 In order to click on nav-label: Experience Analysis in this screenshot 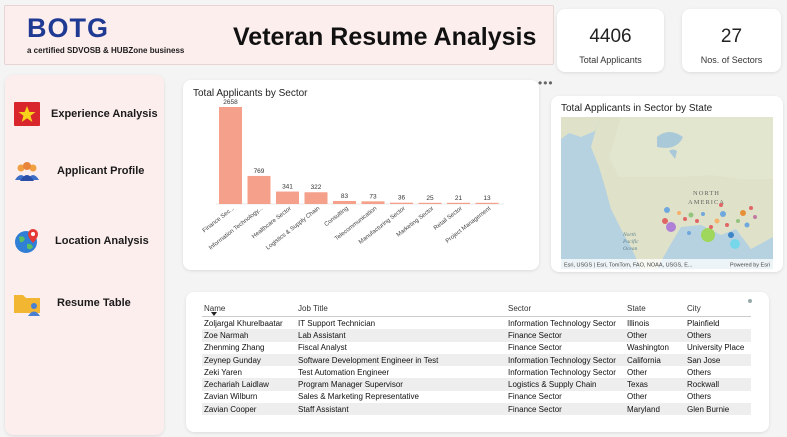, I will do `click(104, 114)`.